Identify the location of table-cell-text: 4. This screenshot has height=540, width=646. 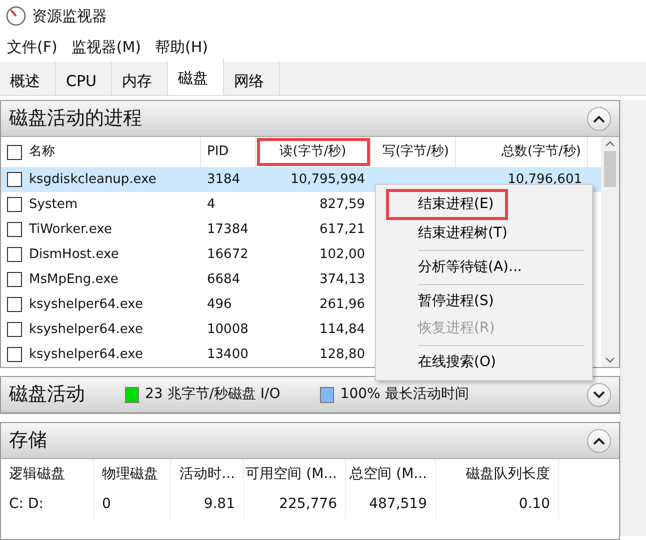
(211, 205).